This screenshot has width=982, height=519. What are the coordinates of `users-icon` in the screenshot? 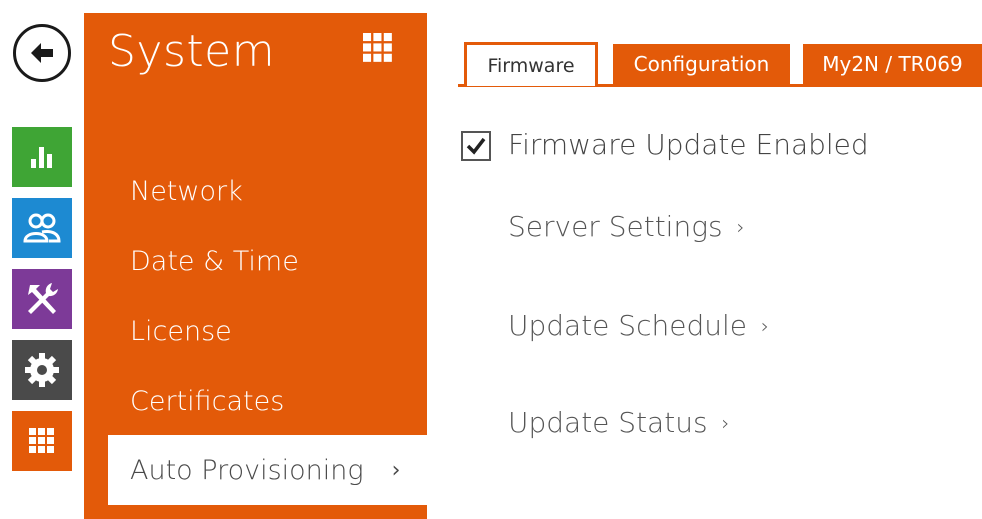 It's located at (42, 228).